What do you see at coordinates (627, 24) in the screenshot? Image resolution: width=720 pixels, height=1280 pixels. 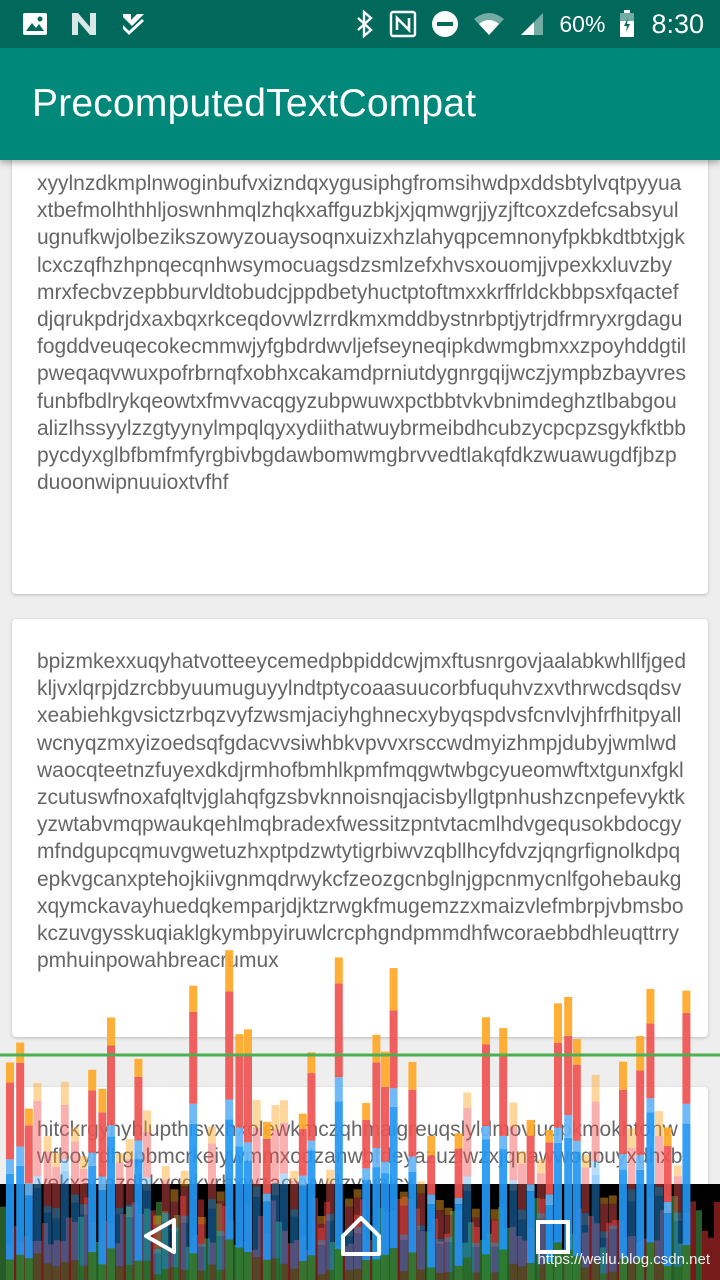 I see `battery-icon` at bounding box center [627, 24].